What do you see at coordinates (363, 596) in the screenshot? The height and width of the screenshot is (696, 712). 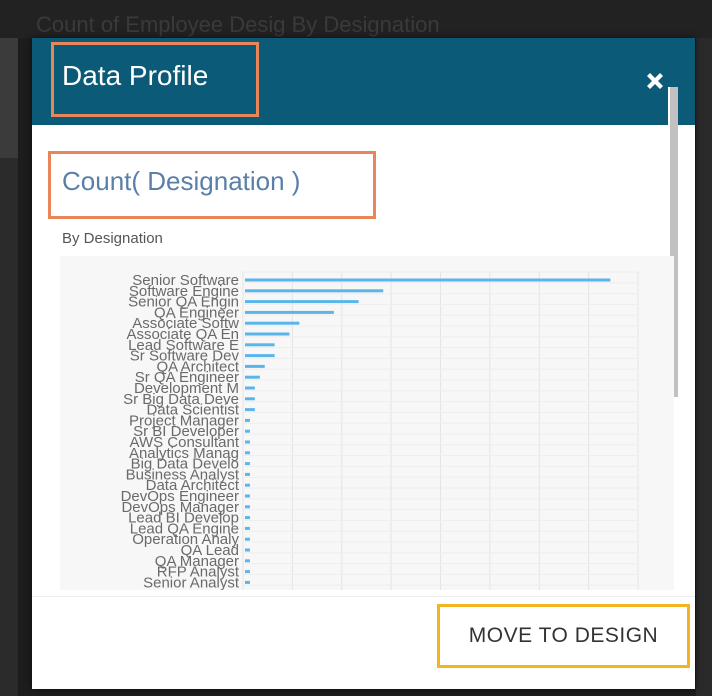 I see `footer-divider` at bounding box center [363, 596].